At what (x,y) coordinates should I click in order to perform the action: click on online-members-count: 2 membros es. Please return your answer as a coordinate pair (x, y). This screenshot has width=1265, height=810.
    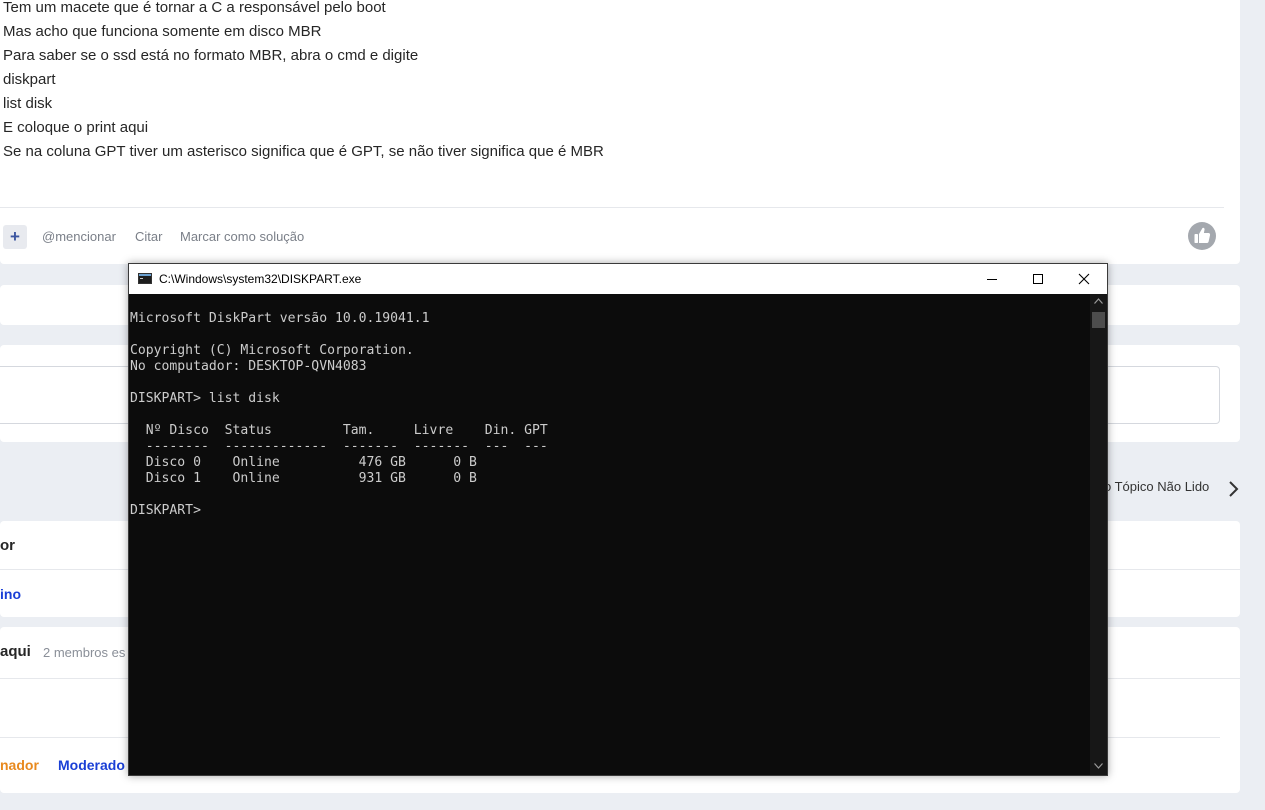
    Looking at the image, I should click on (84, 652).